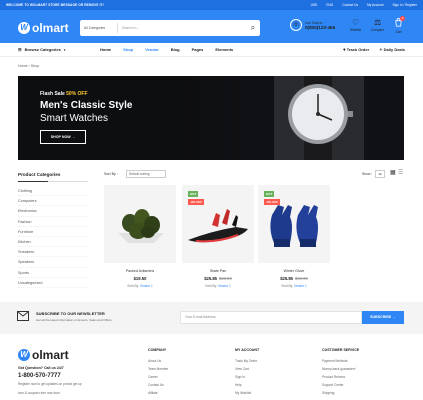 This screenshot has width=423, height=400. What do you see at coordinates (53, 252) in the screenshot?
I see `category-item: Sneakers` at bounding box center [53, 252].